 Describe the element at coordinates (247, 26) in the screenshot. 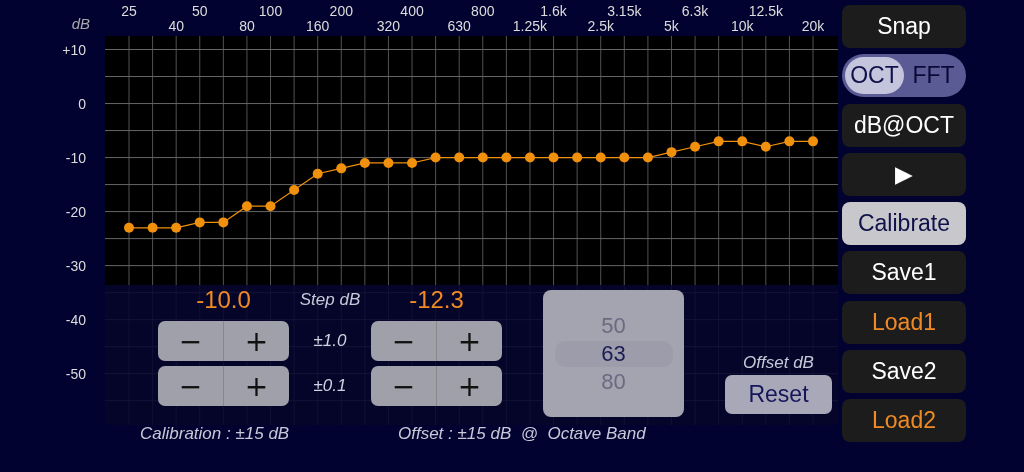

I see `axis-tick-label: 80` at that location.